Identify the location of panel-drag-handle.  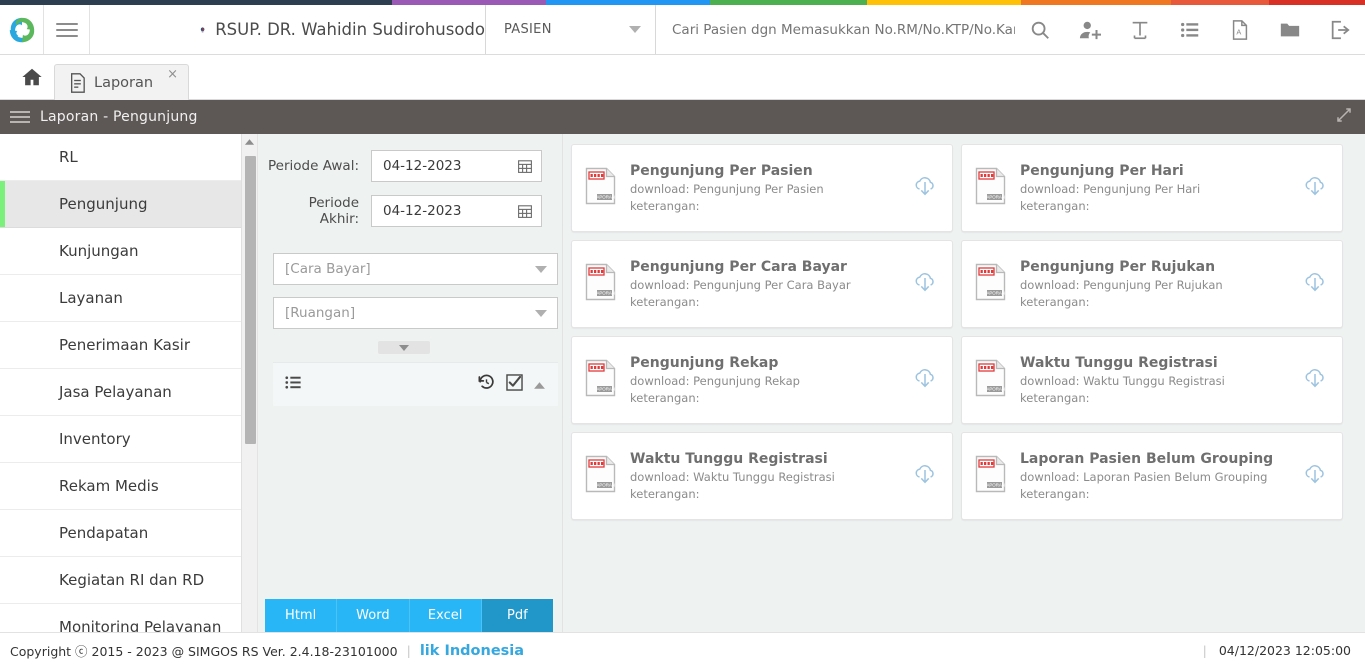
(404, 347).